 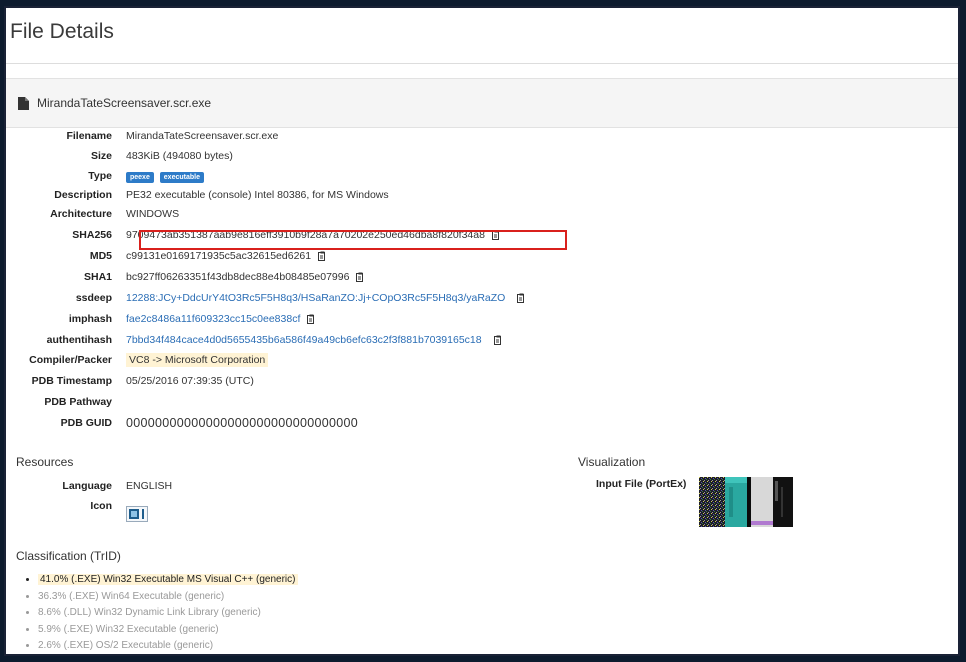 I want to click on value-sha1: bc927ff06263351f43db8dec88e4b08485e07996, so click(x=238, y=277).